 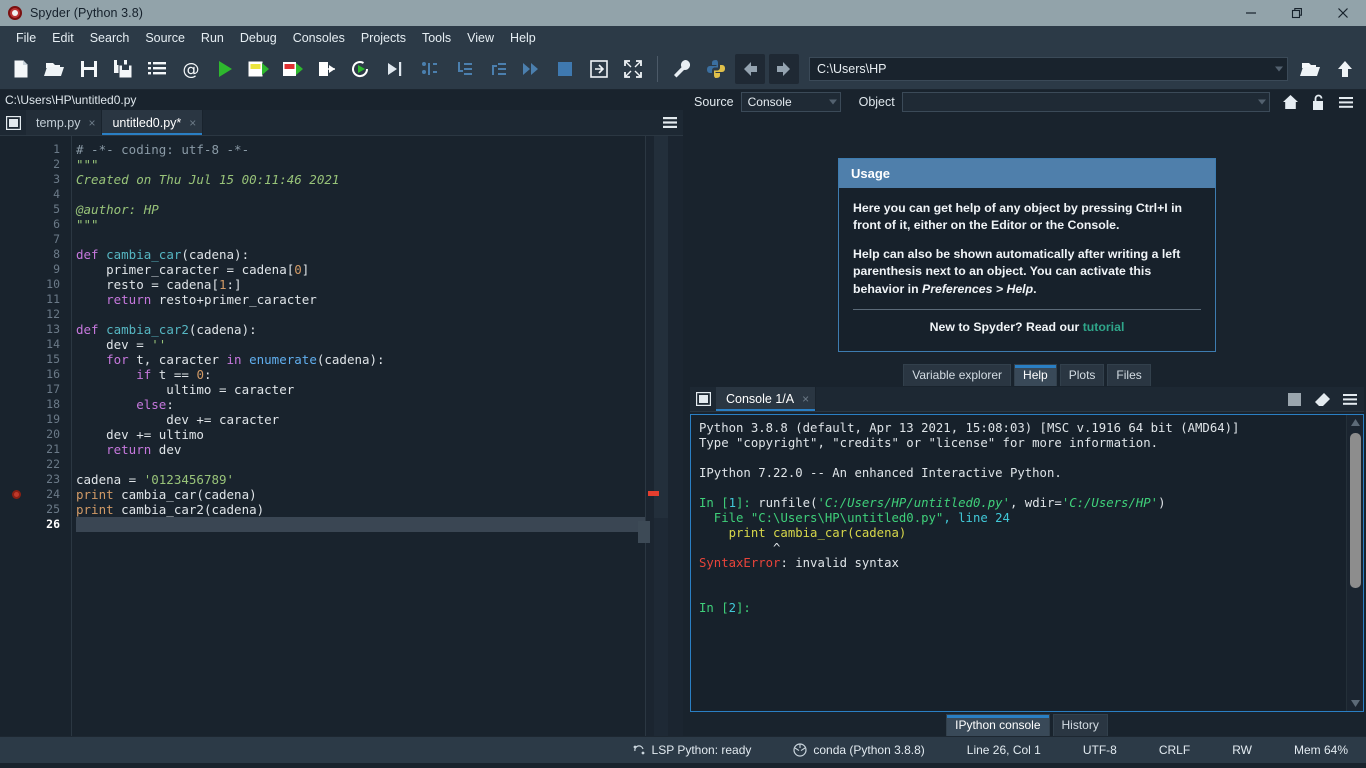 What do you see at coordinates (1355, 703) in the screenshot?
I see `scroll-down-arrow-icon` at bounding box center [1355, 703].